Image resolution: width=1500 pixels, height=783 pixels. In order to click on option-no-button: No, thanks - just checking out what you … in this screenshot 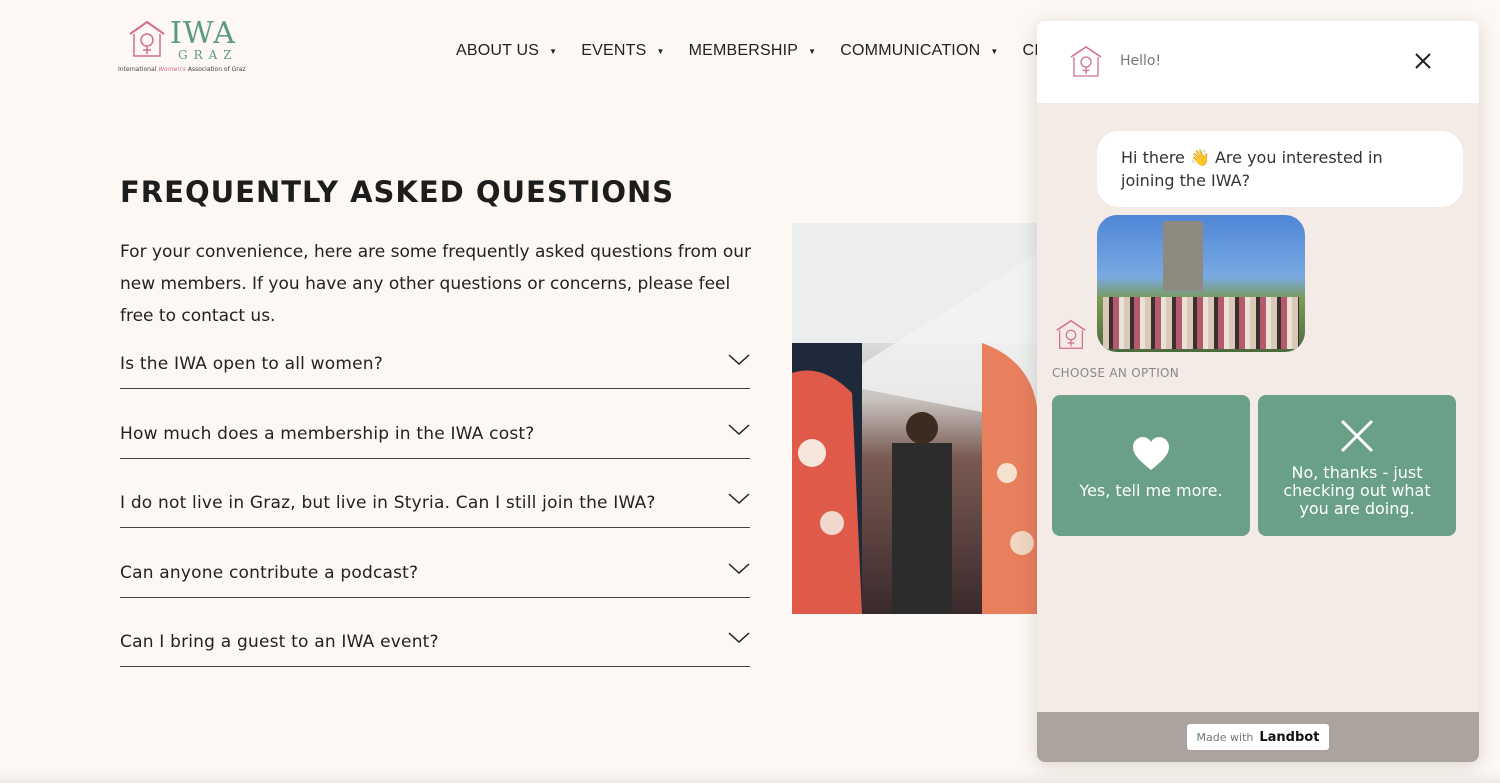, I will do `click(1357, 465)`.